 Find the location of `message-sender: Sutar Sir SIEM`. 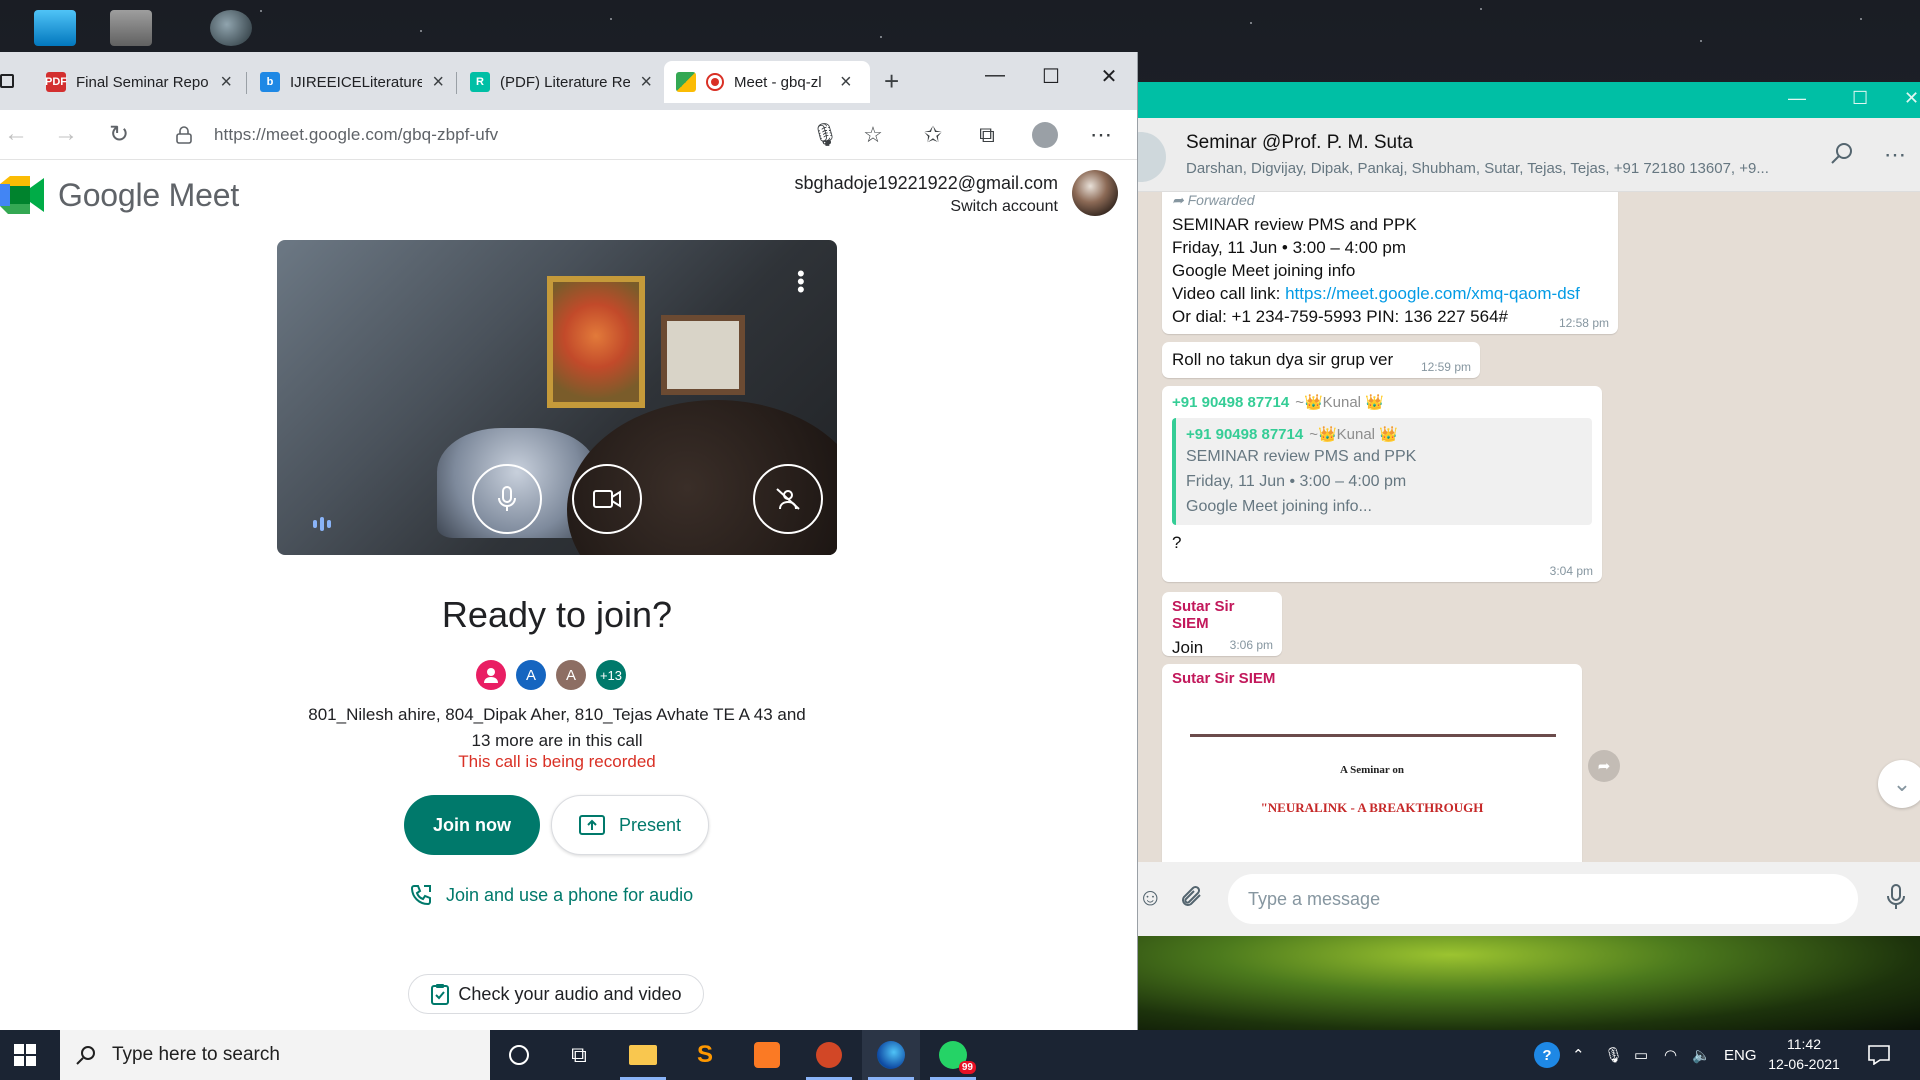

message-sender: Sutar Sir SIEM is located at coordinates (1203, 615).